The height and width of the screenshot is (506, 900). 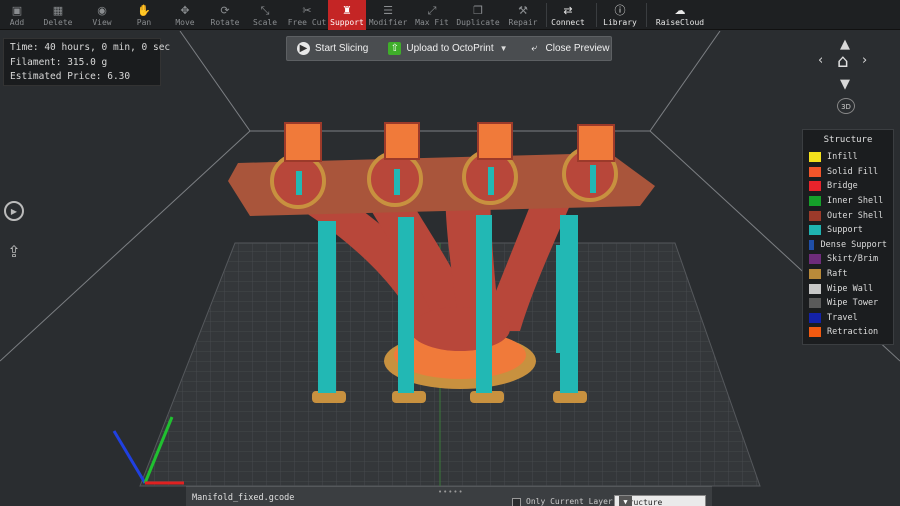 I want to click on legend-item: Support, so click(x=848, y=230).